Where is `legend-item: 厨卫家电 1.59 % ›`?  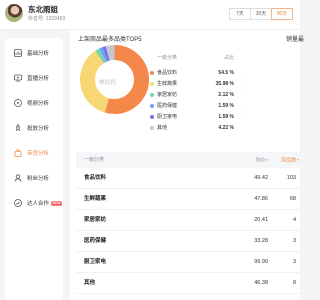 legend-item: 厨卫家电 1.59 % › is located at coordinates (200, 116).